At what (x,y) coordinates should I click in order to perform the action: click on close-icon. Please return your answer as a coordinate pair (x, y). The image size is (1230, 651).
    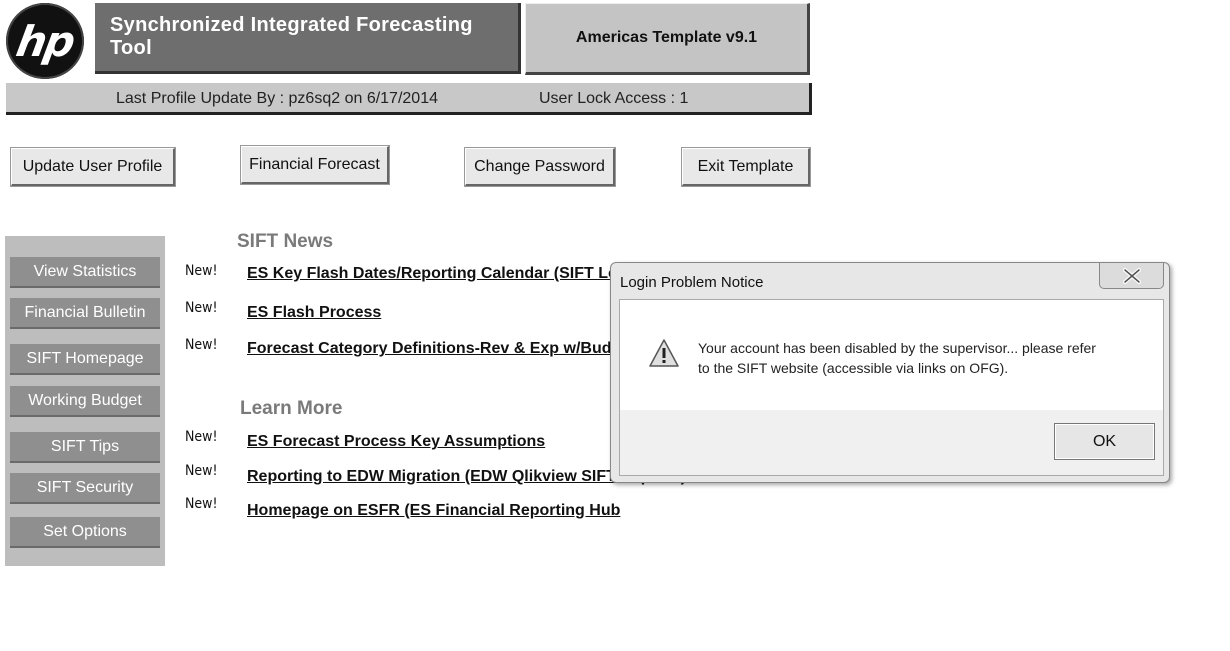
    Looking at the image, I should click on (1131, 275).